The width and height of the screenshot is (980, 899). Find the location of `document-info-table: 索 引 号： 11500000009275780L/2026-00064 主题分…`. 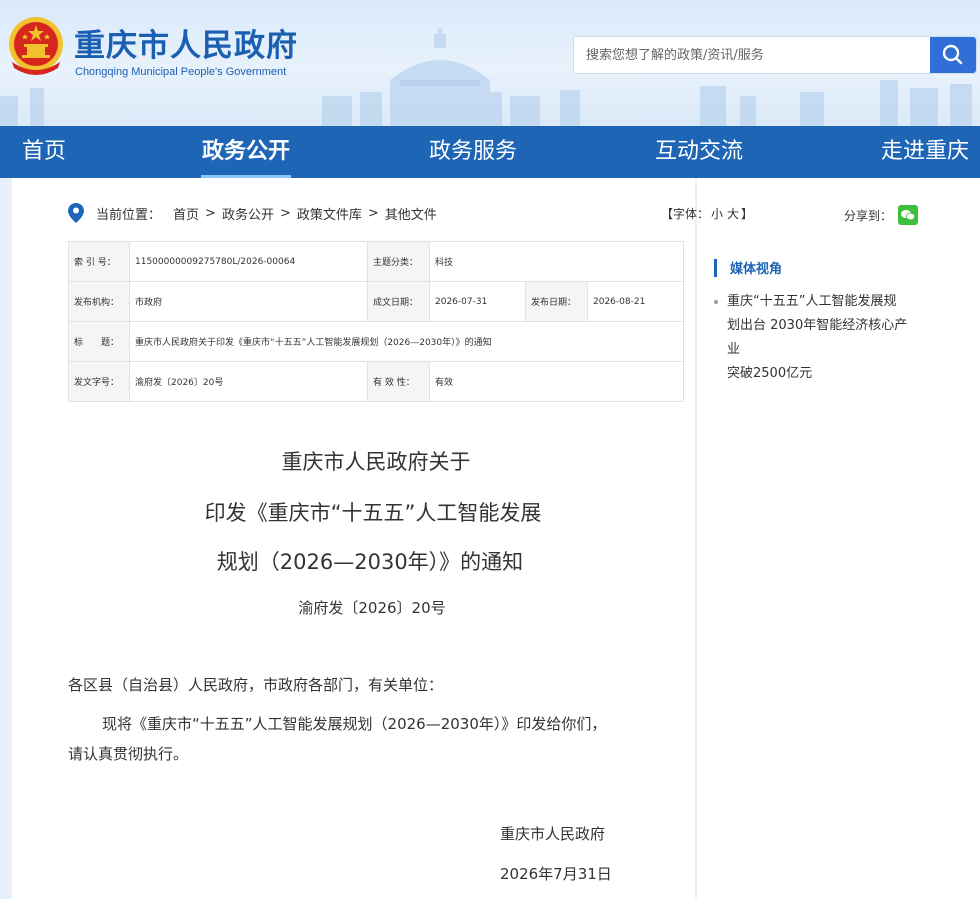

document-info-table: 索 引 号： 11500000009275780L/2026-00064 主题分… is located at coordinates (376, 321).